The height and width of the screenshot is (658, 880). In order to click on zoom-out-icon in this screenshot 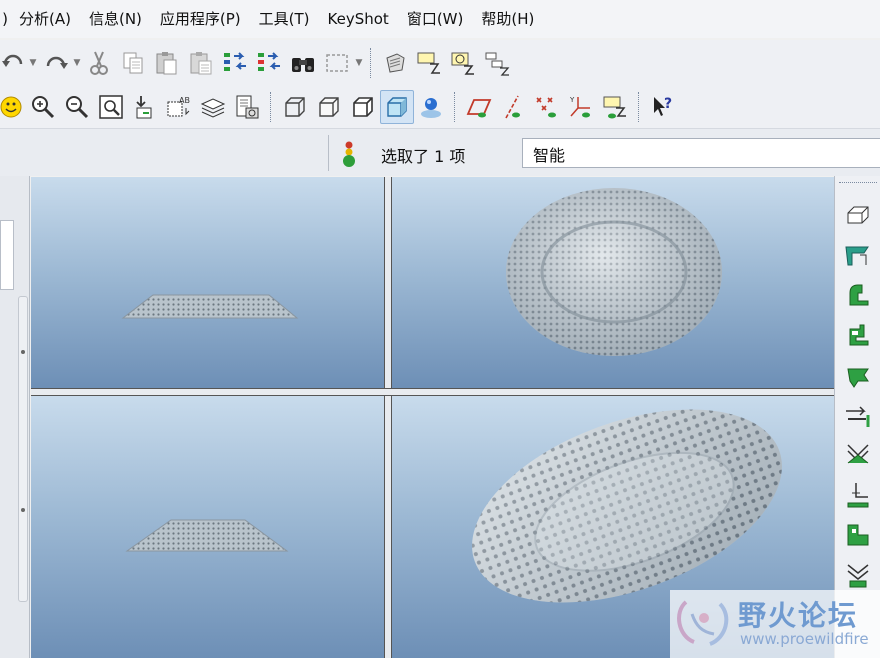, I will do `click(77, 107)`.